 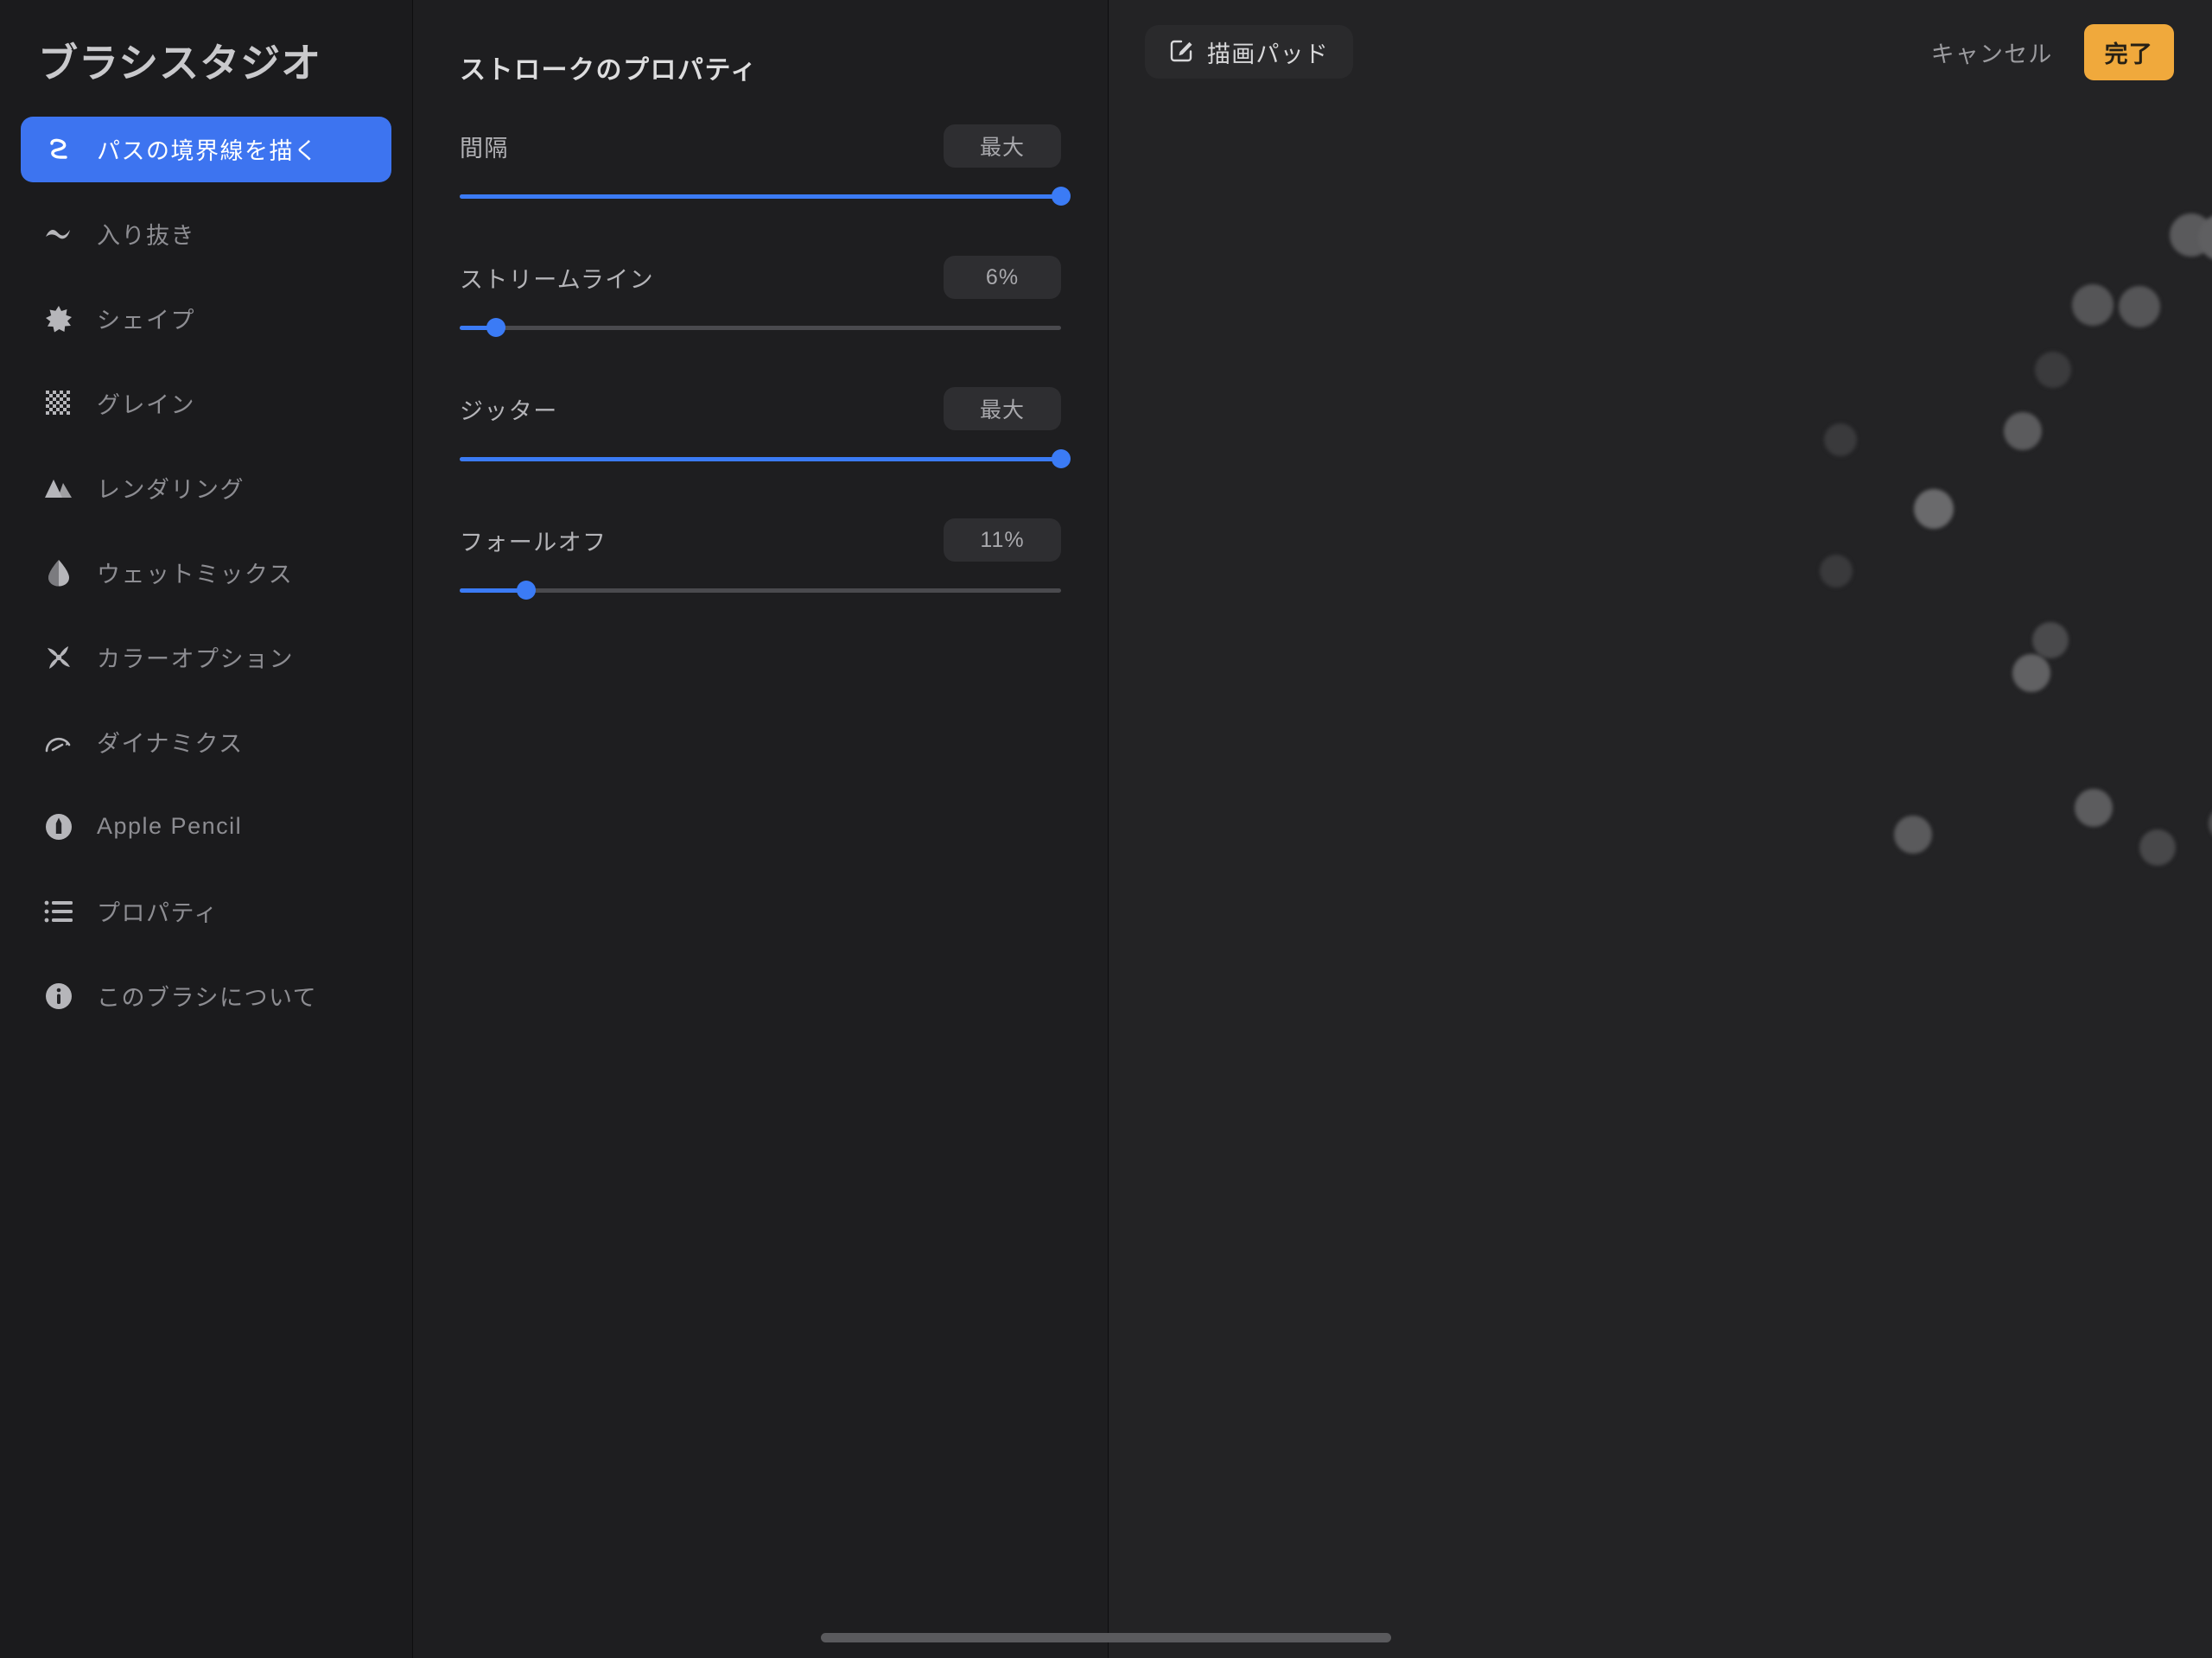 I want to click on sidebar-item-label: グレイン, so click(x=146, y=405).